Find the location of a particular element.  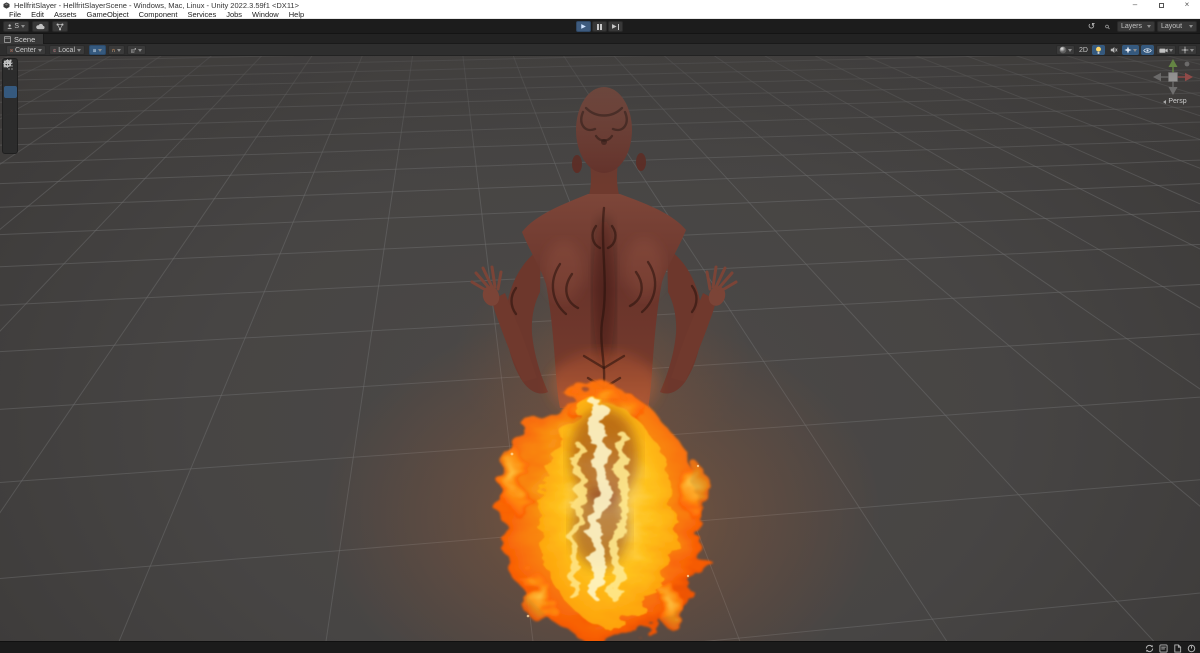

pane-icon is located at coordinates (7, 39).